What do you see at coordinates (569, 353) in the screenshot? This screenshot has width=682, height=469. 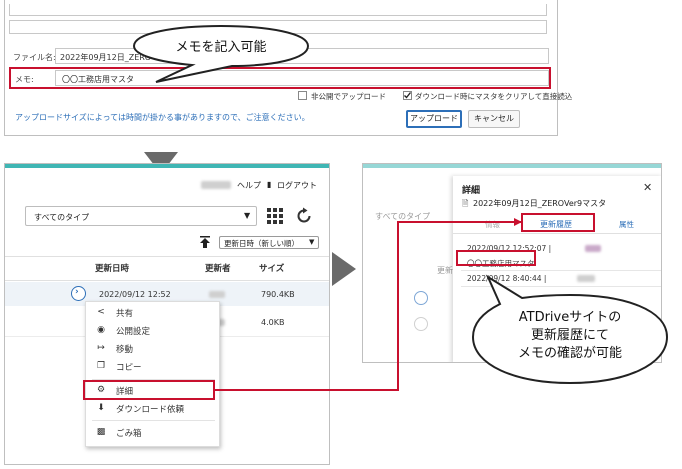 I see `callout-line: メモの確認が可能` at bounding box center [569, 353].